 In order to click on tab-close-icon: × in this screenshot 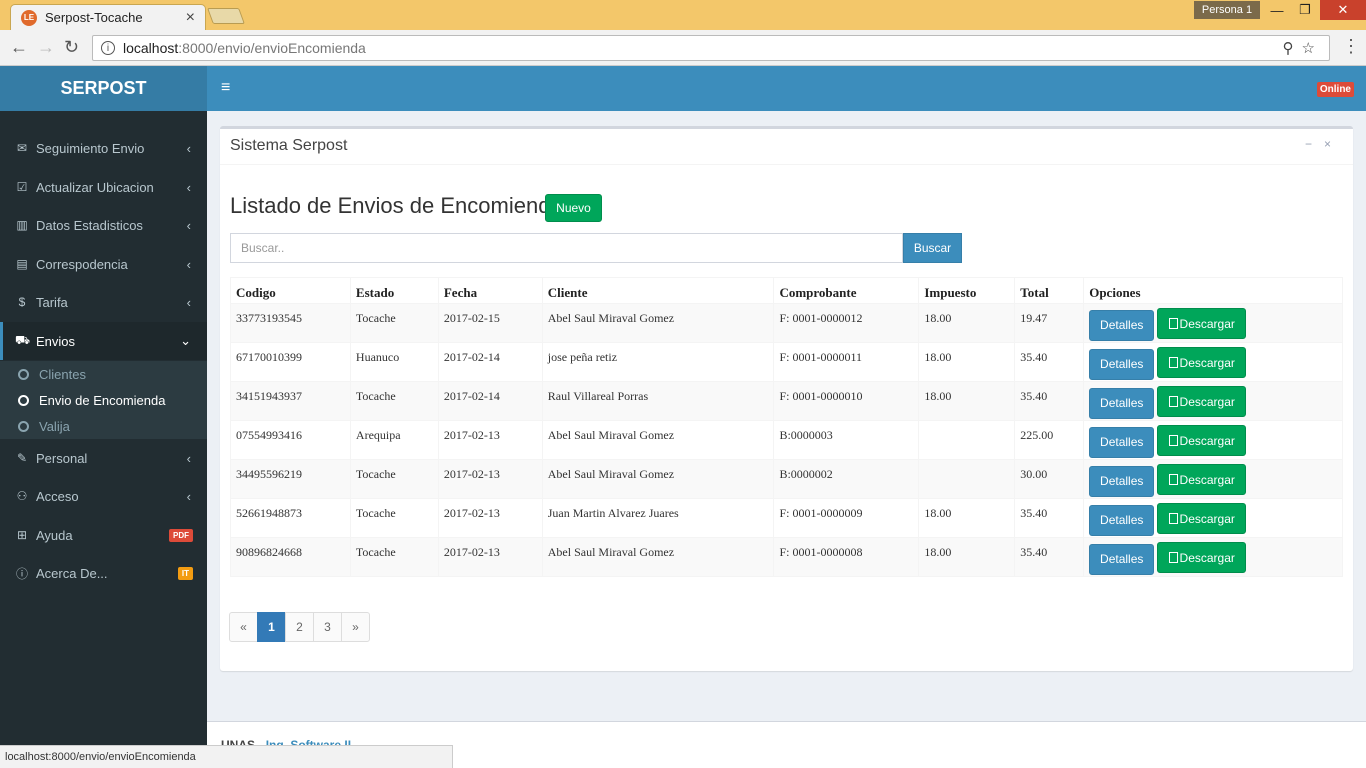, I will do `click(190, 18)`.